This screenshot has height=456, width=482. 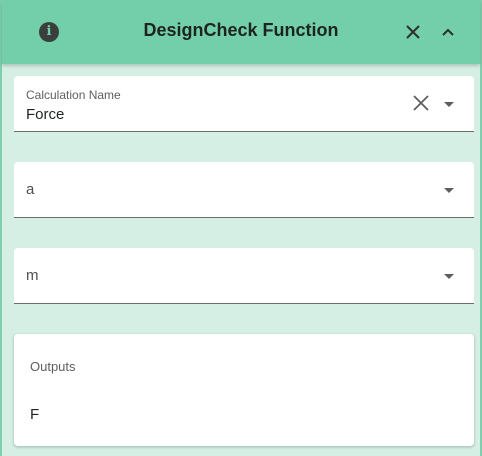 What do you see at coordinates (244, 104) in the screenshot?
I see `calculation-name-select: Calculation Name Force` at bounding box center [244, 104].